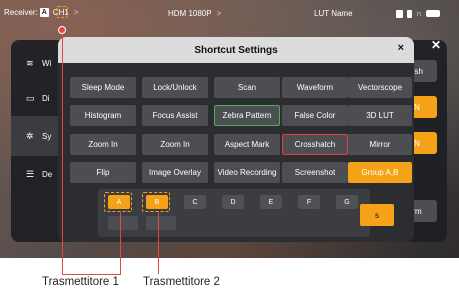 The width and height of the screenshot is (459, 293). I want to click on device-icon: ☰, so click(30, 174).